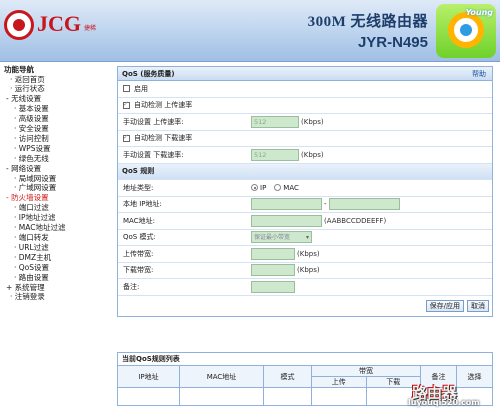 This screenshot has width=500, height=413. I want to click on qos-rule-title: QoS 规则, so click(138, 171).